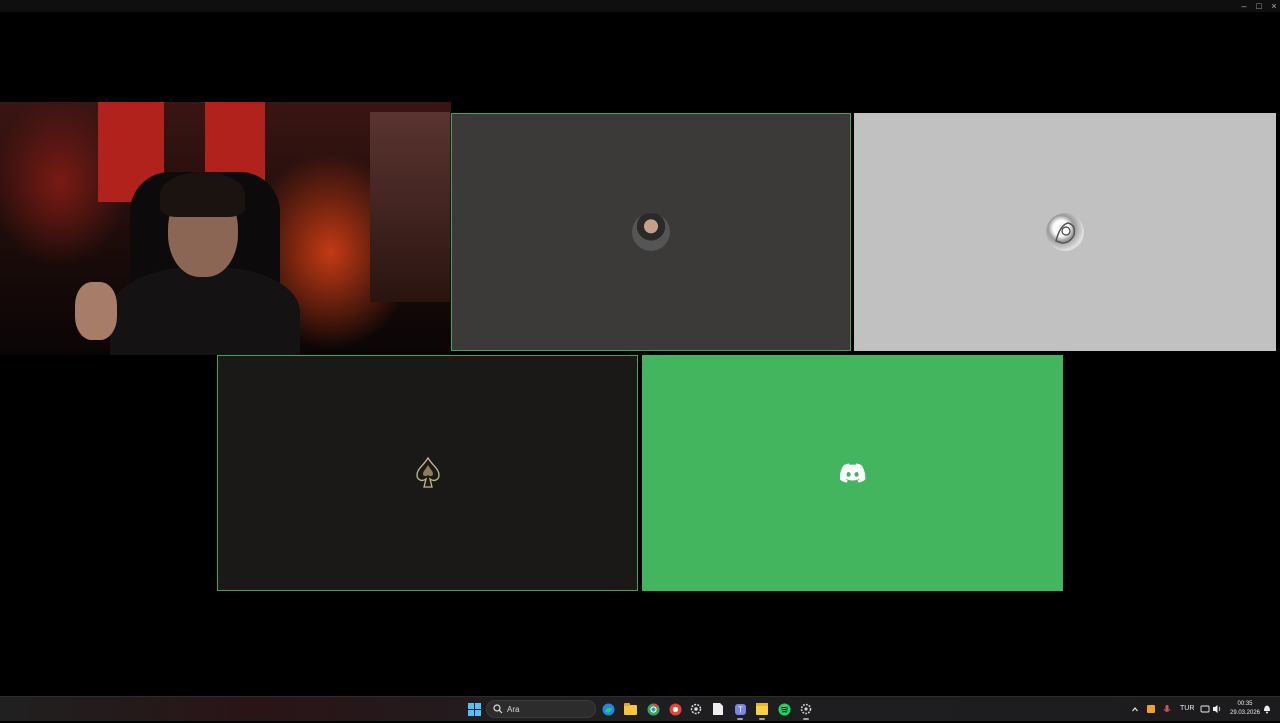  I want to click on file-explorer-icon, so click(630, 709).